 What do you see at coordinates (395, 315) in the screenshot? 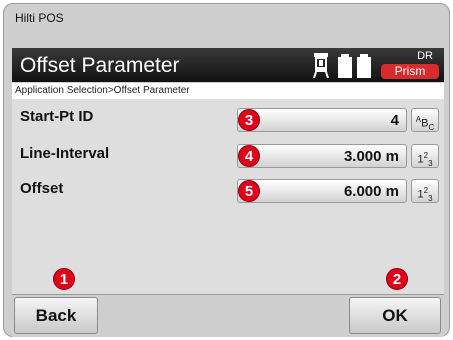
I see `ok-button: OK` at bounding box center [395, 315].